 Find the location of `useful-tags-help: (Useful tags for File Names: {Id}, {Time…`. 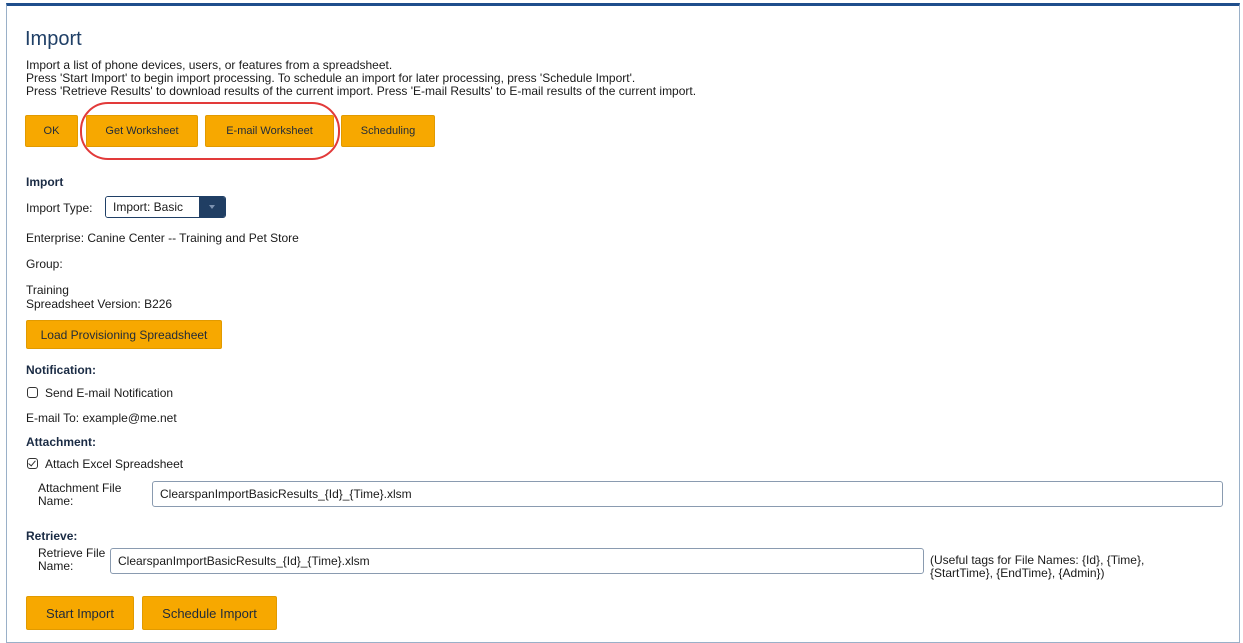

useful-tags-help: (Useful tags for File Names: {Id}, {Time… is located at coordinates (1037, 567).